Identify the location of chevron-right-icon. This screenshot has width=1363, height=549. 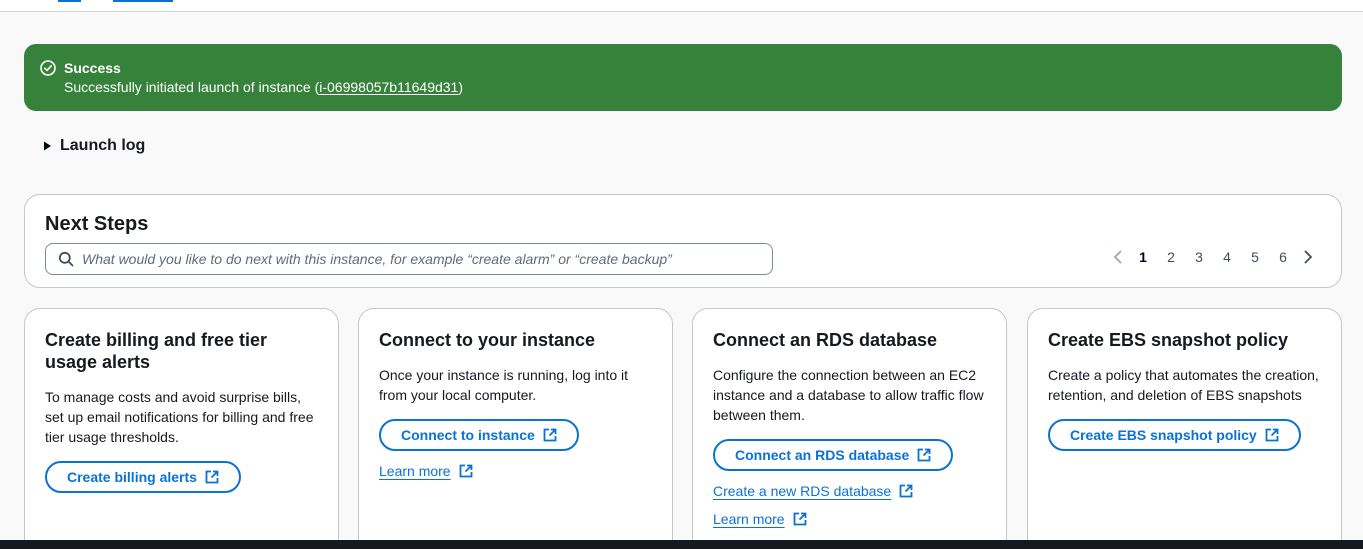
(1308, 257).